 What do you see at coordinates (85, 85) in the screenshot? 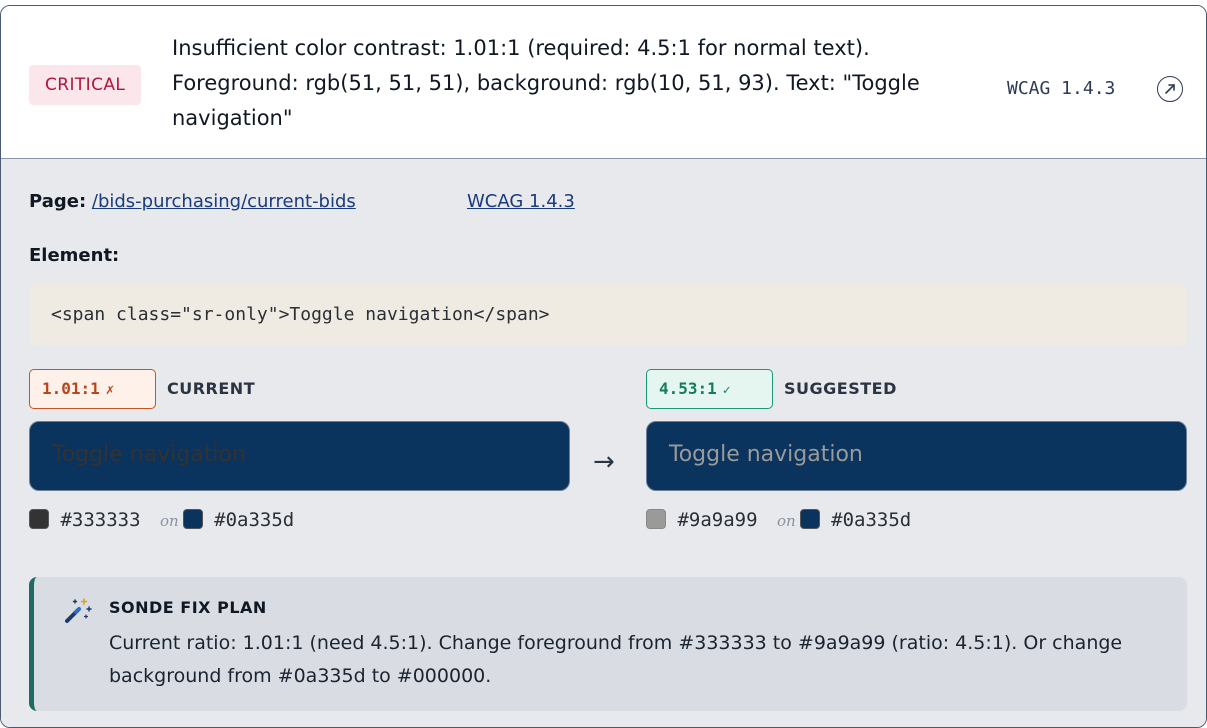
I see `severity-badge: CRITICAL` at bounding box center [85, 85].